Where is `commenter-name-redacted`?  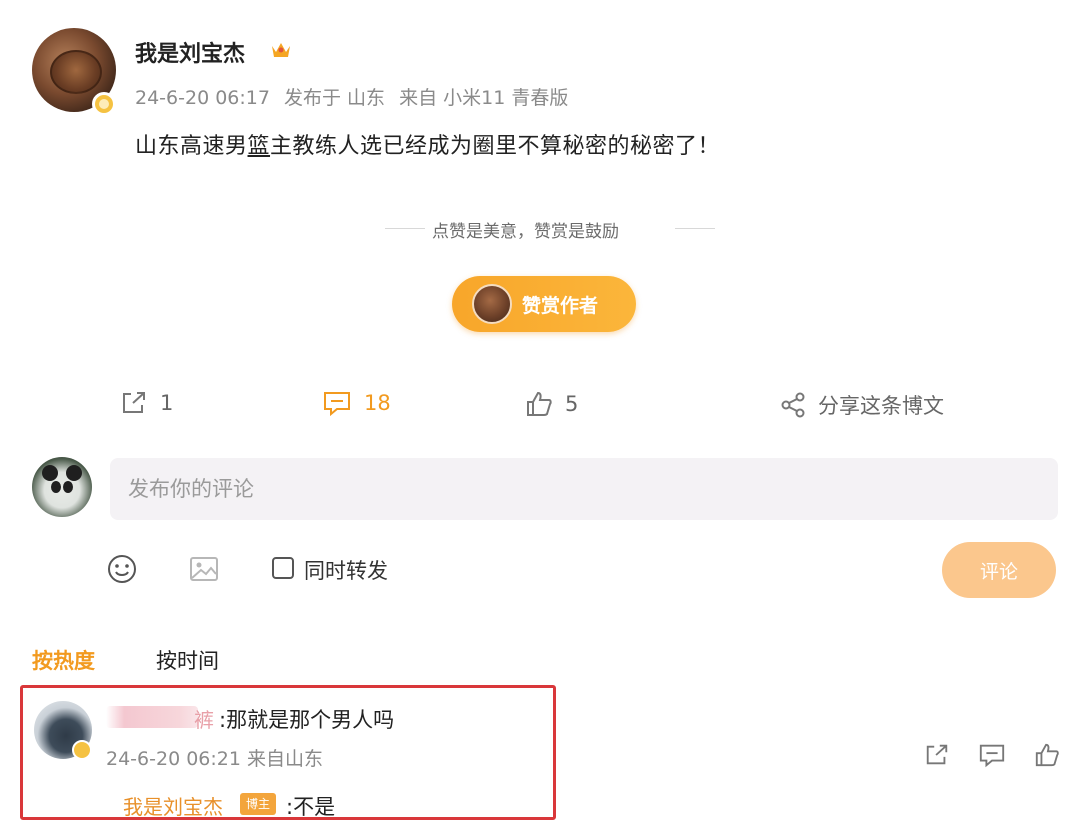
commenter-name-redacted is located at coordinates (152, 717).